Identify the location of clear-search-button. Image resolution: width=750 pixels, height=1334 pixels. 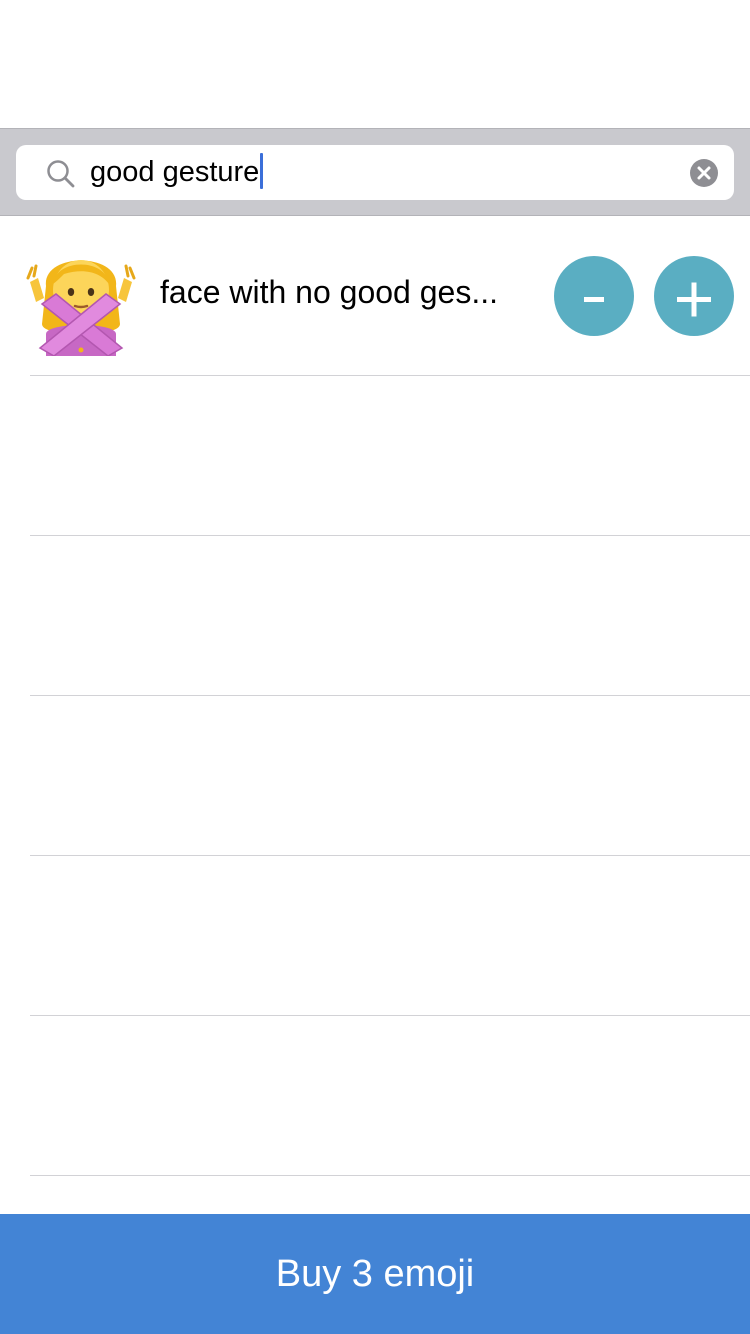
(704, 173).